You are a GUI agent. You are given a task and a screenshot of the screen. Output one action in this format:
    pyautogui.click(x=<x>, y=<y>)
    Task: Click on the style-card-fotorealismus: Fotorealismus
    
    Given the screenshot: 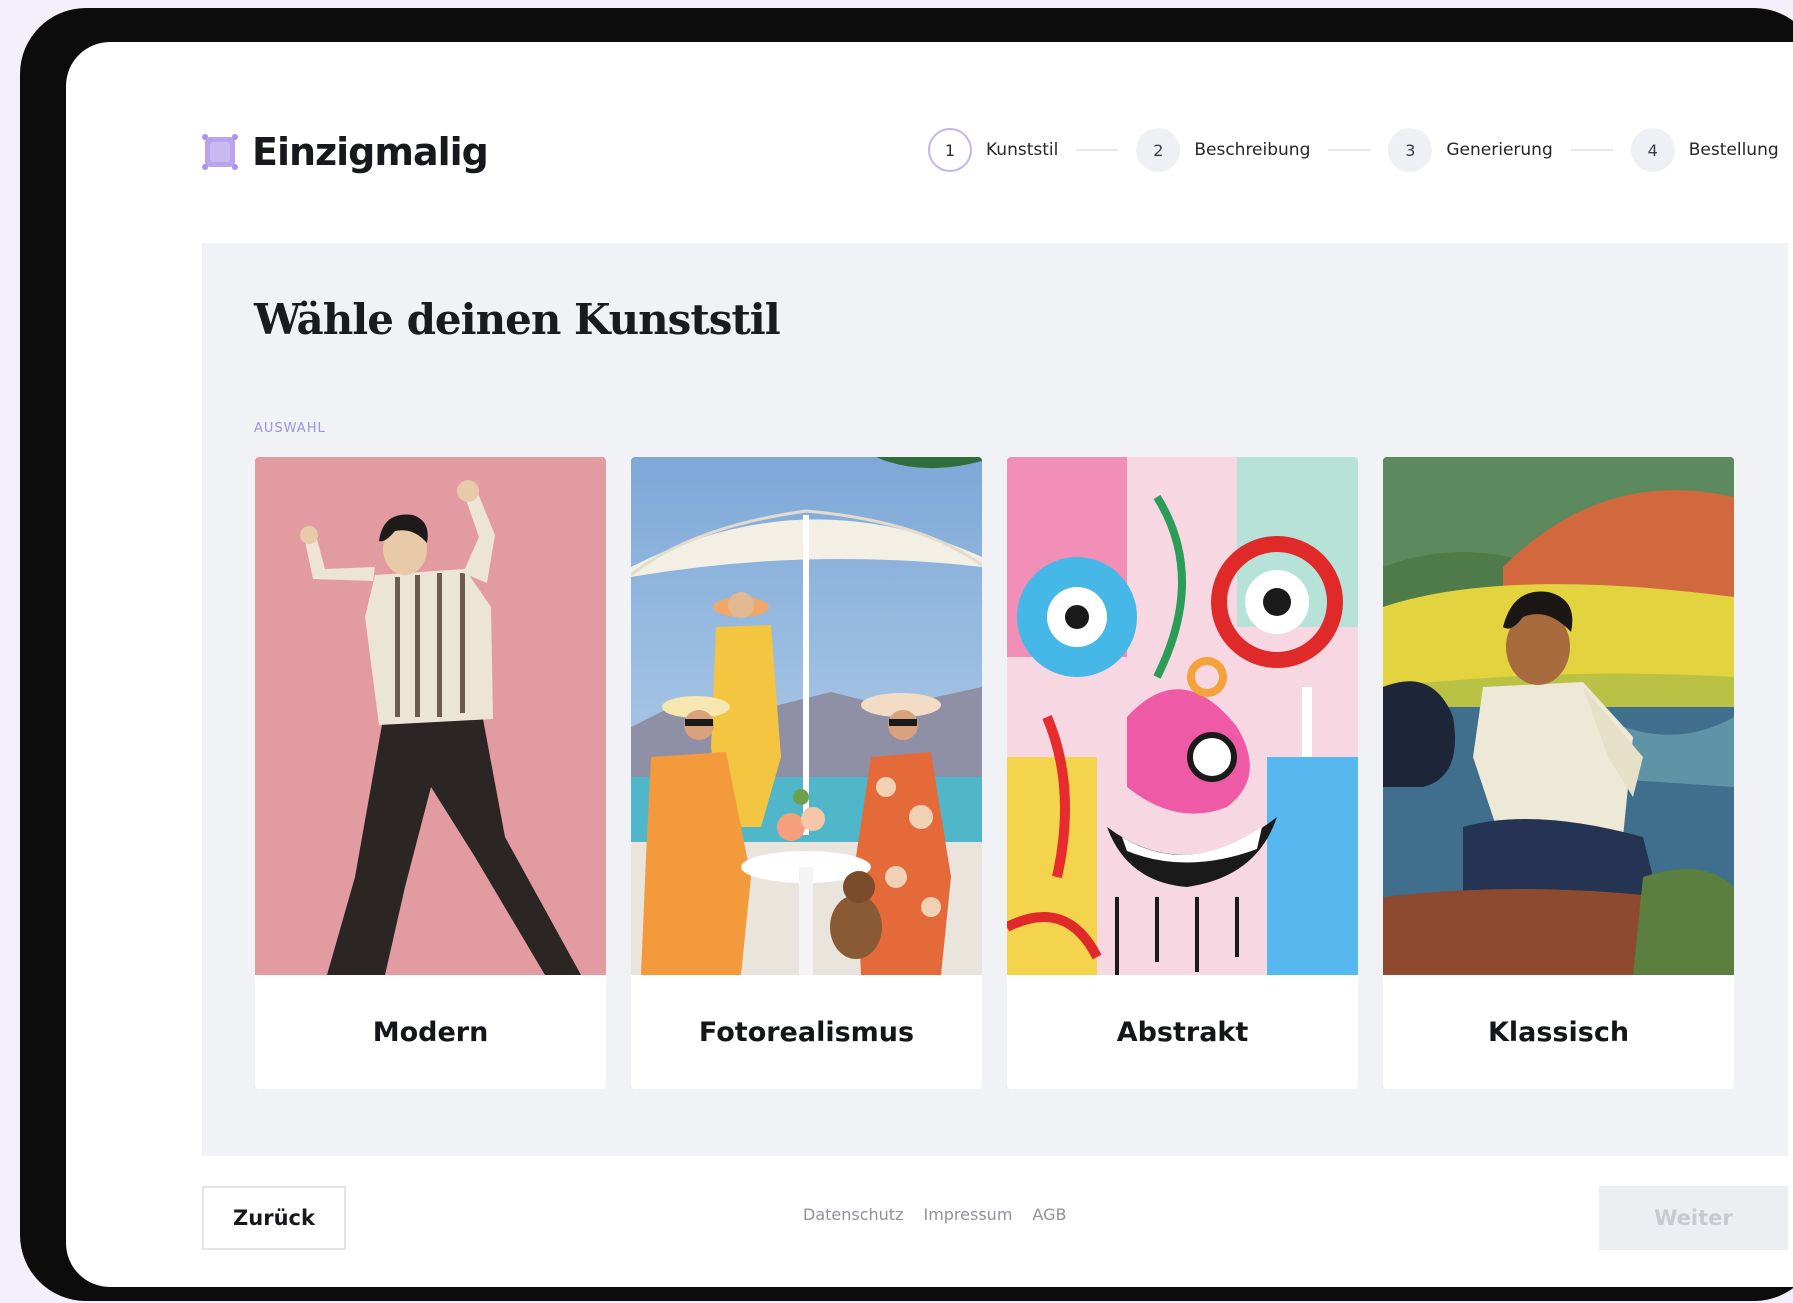 What is the action you would take?
    pyautogui.click(x=806, y=773)
    